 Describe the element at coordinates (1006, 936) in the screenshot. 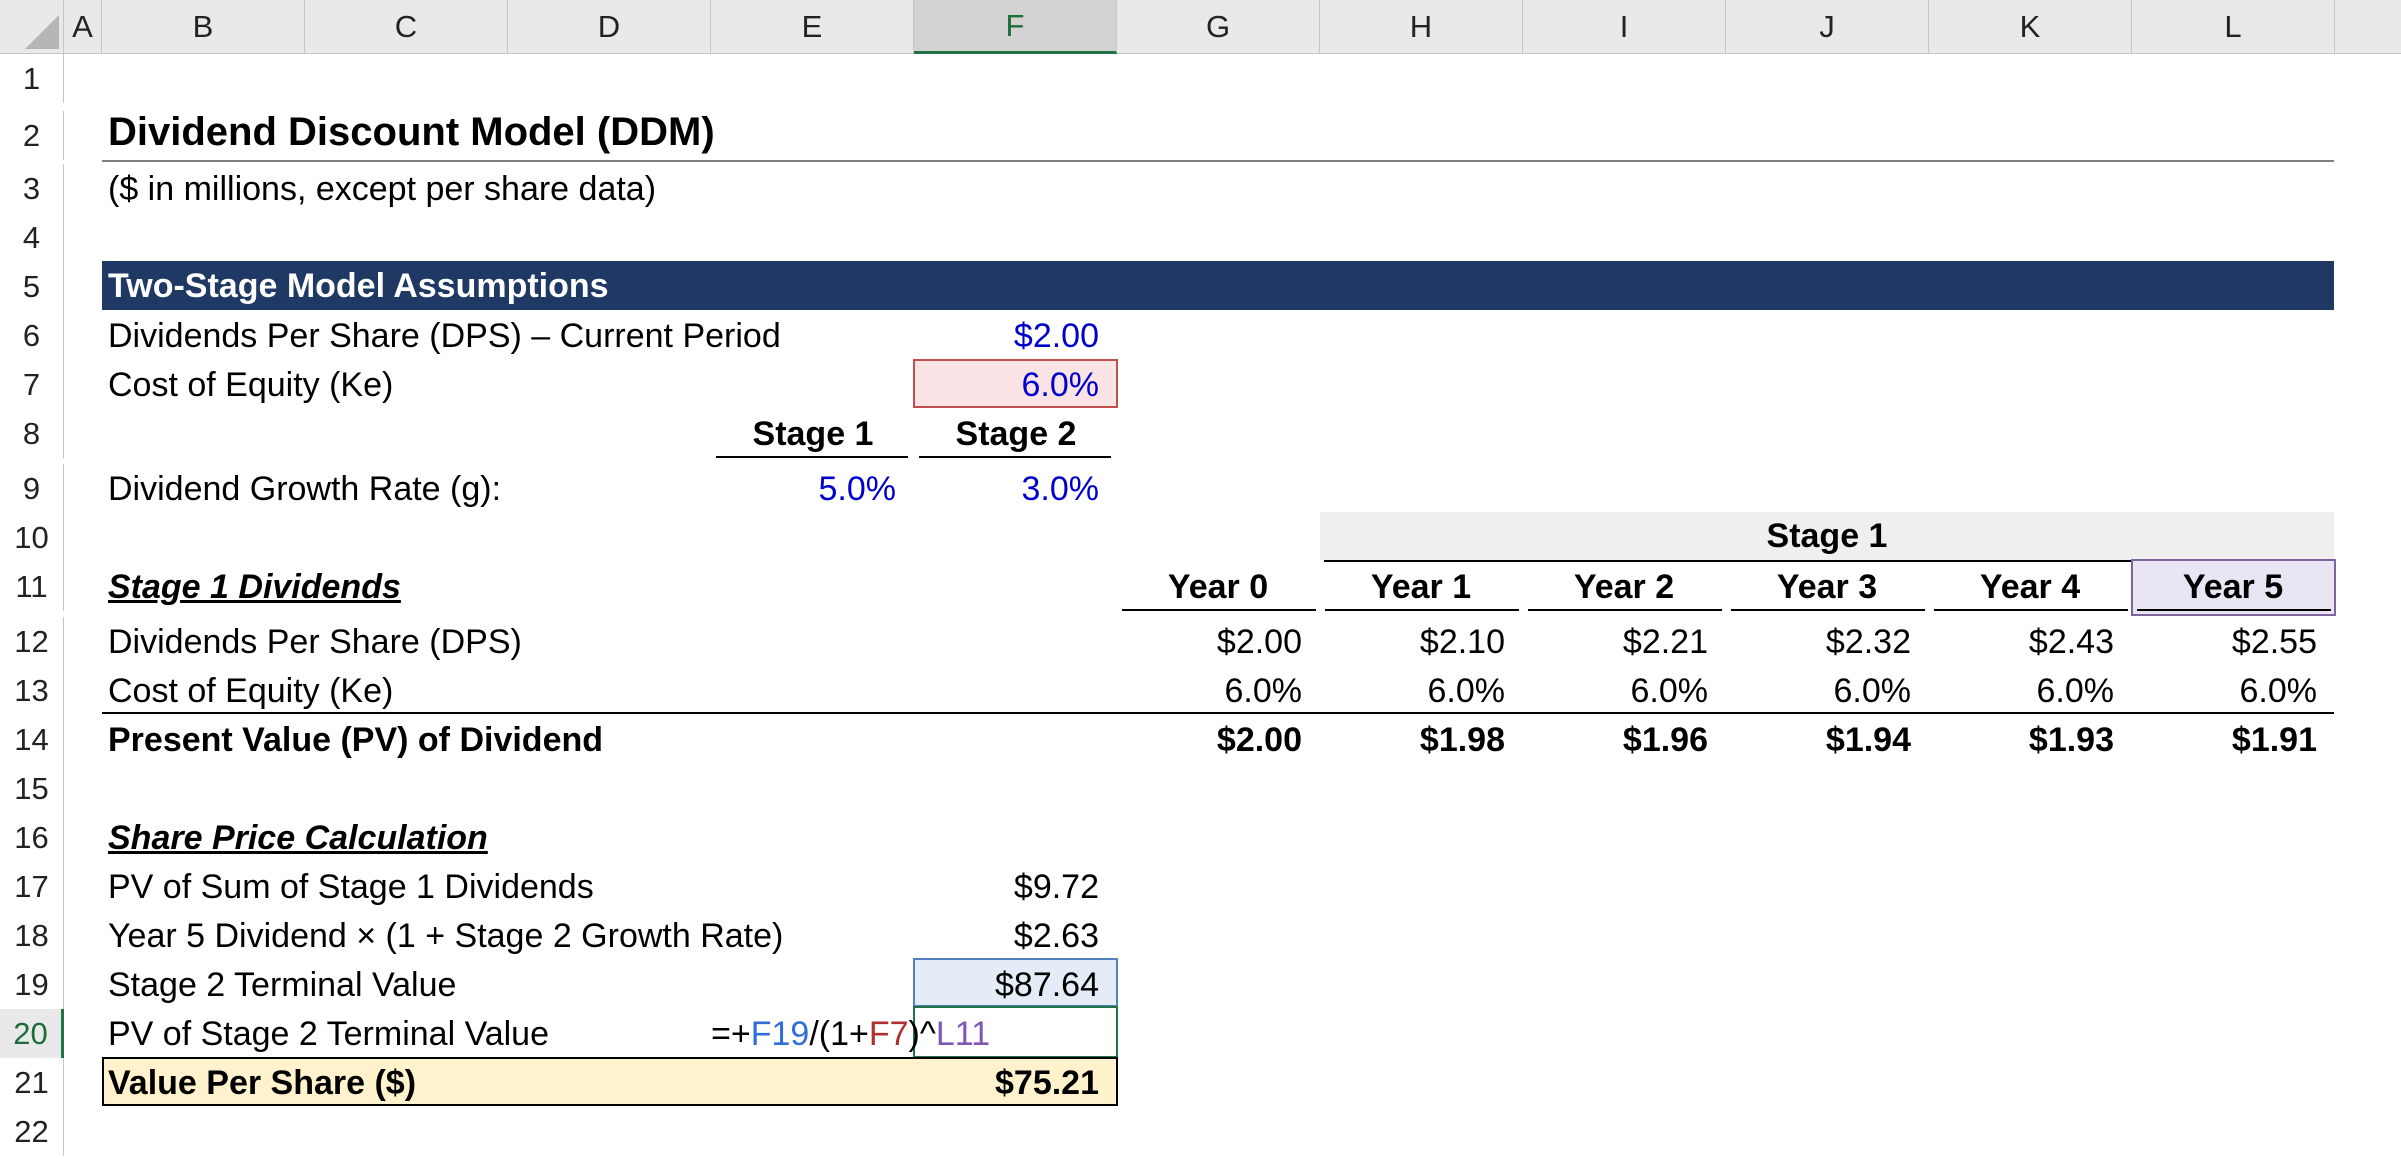

I see `year5-dividend-value: $2.63` at that location.